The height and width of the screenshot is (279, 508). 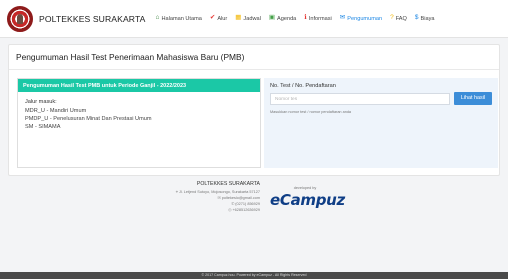 What do you see at coordinates (342, 18) in the screenshot?
I see `megaphone-icon: ✉` at bounding box center [342, 18].